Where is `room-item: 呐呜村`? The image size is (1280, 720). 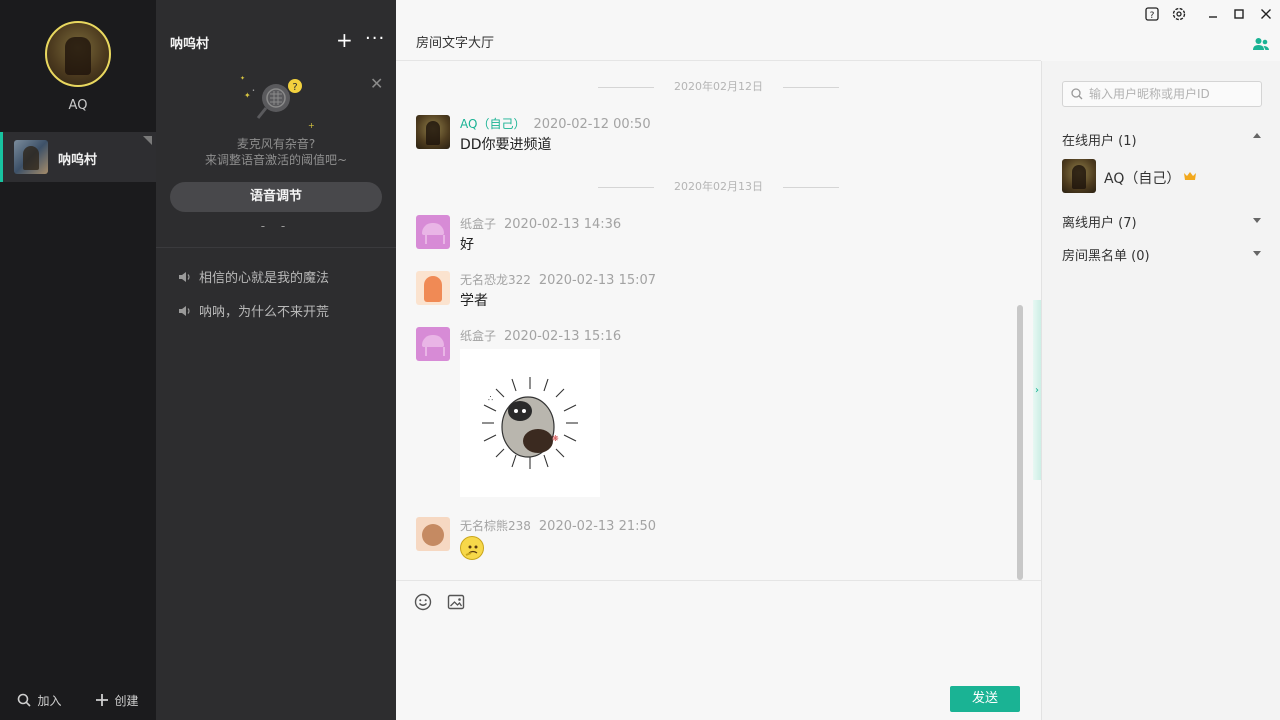
room-item: 呐呜村 is located at coordinates (78, 157).